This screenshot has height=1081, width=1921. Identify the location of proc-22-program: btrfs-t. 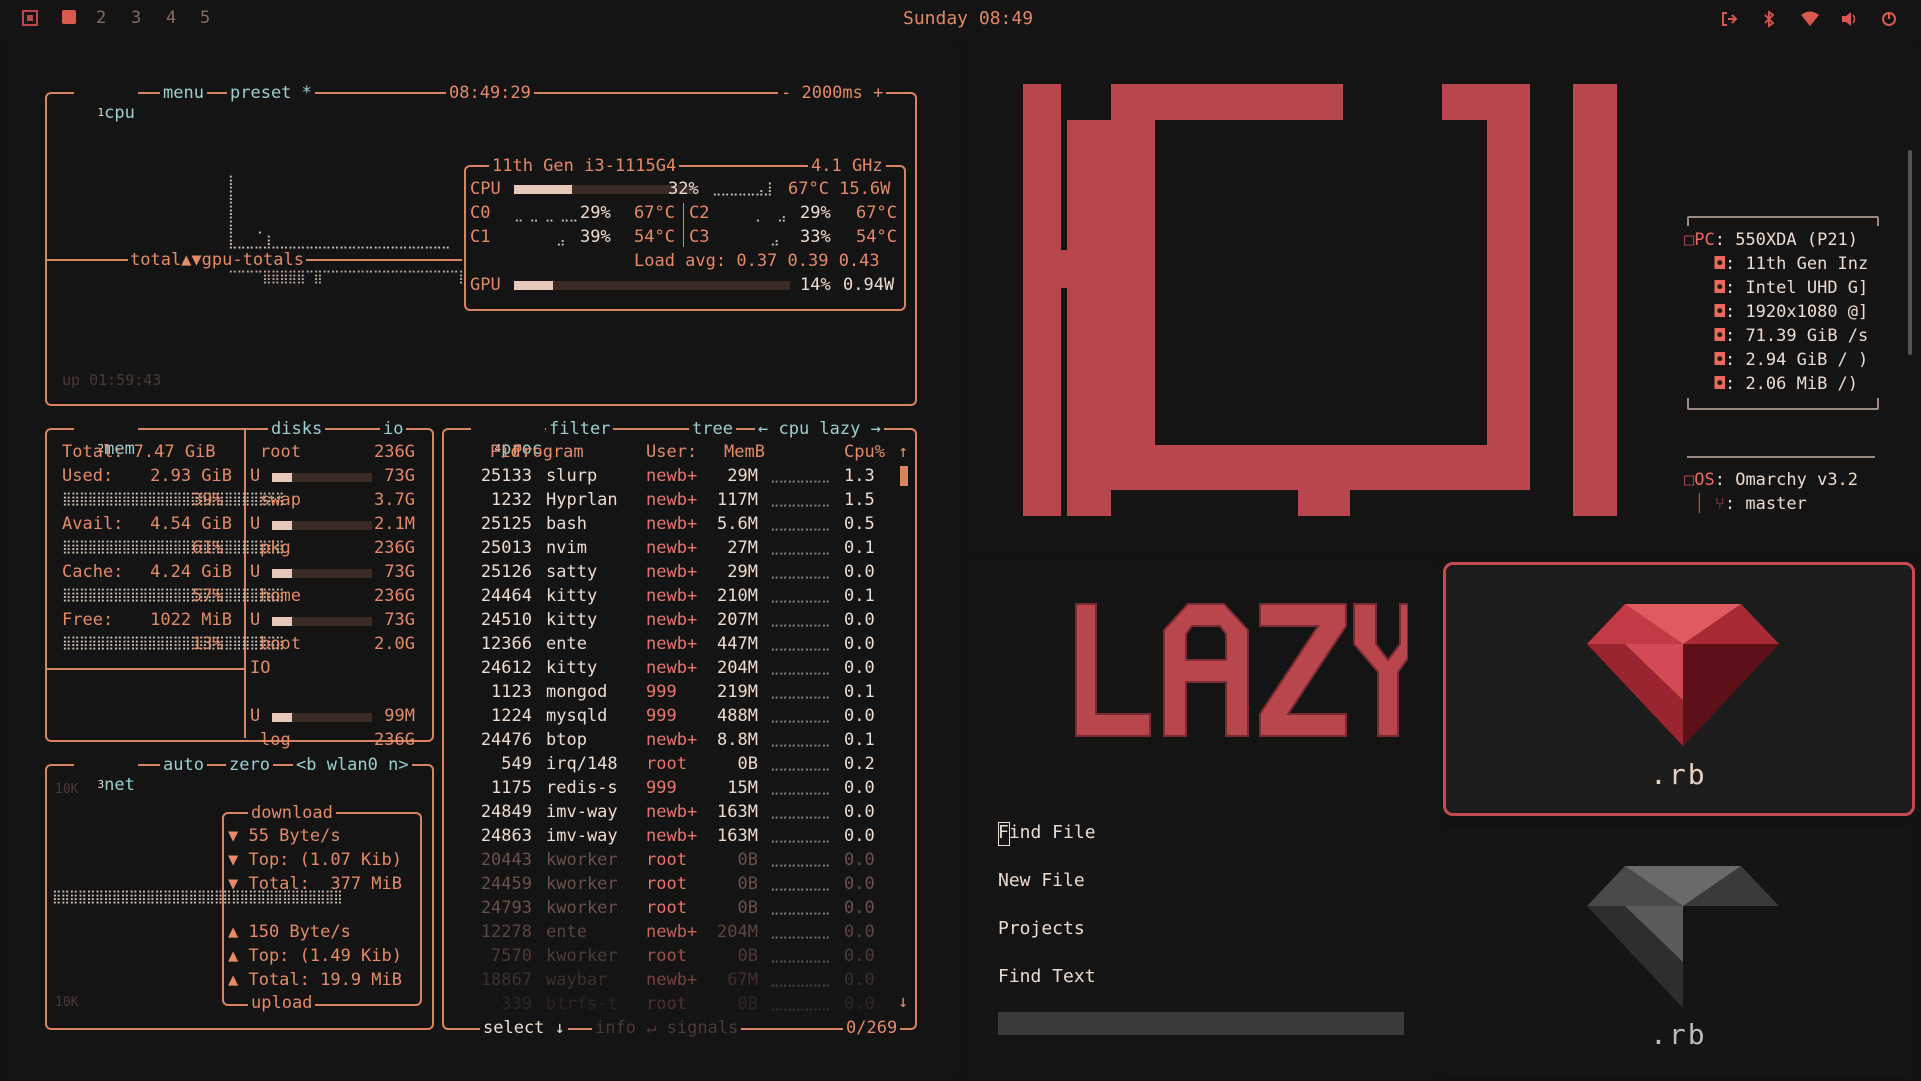
(582, 1004).